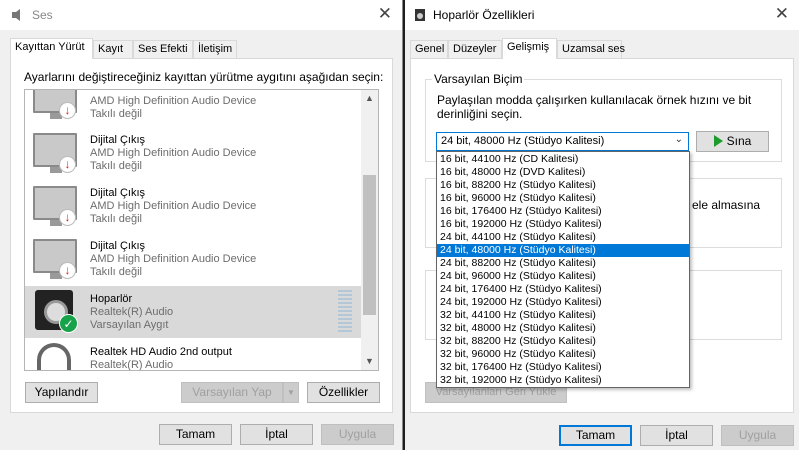  Describe the element at coordinates (732, 141) in the screenshot. I see `test-button: Sına` at that location.